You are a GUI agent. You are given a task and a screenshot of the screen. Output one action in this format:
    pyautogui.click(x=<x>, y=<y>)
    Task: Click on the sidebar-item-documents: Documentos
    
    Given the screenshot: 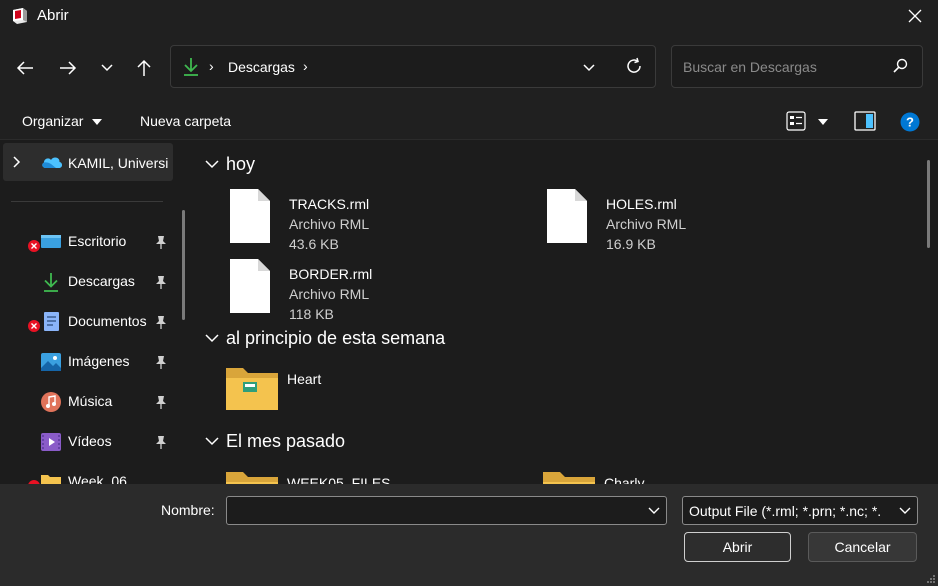 What is the action you would take?
    pyautogui.click(x=90, y=321)
    